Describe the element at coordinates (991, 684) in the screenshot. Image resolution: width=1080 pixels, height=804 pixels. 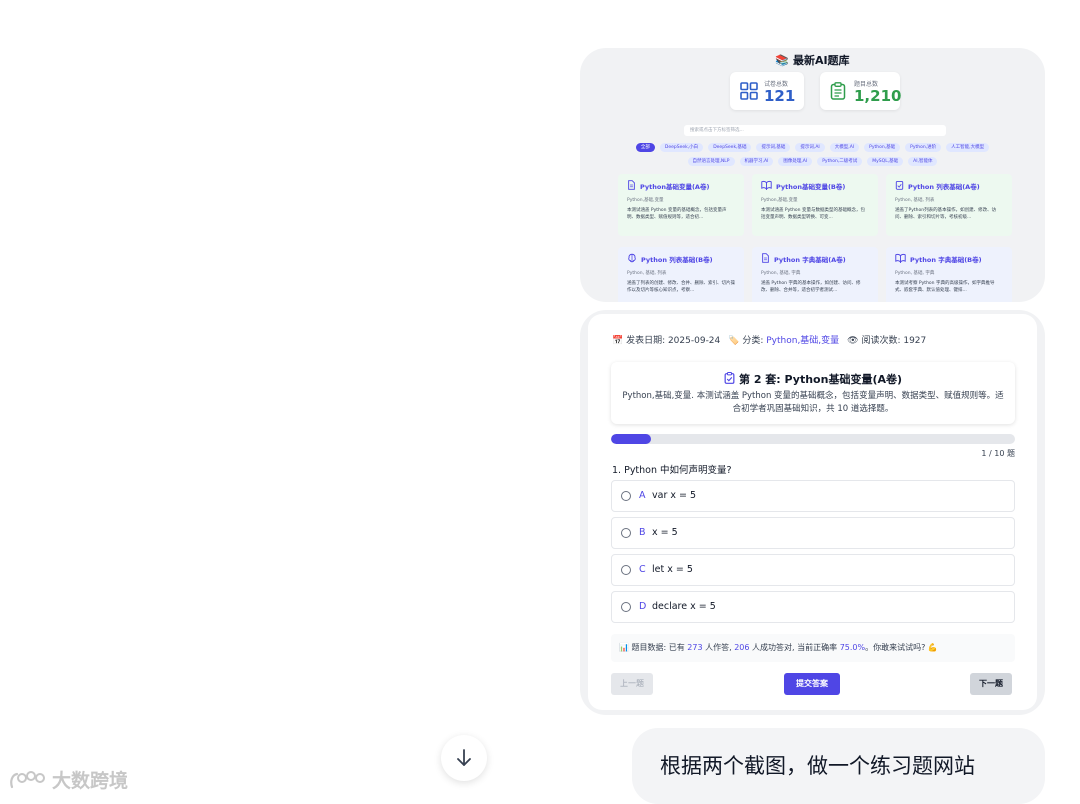
I see `next-button: 下一题` at that location.